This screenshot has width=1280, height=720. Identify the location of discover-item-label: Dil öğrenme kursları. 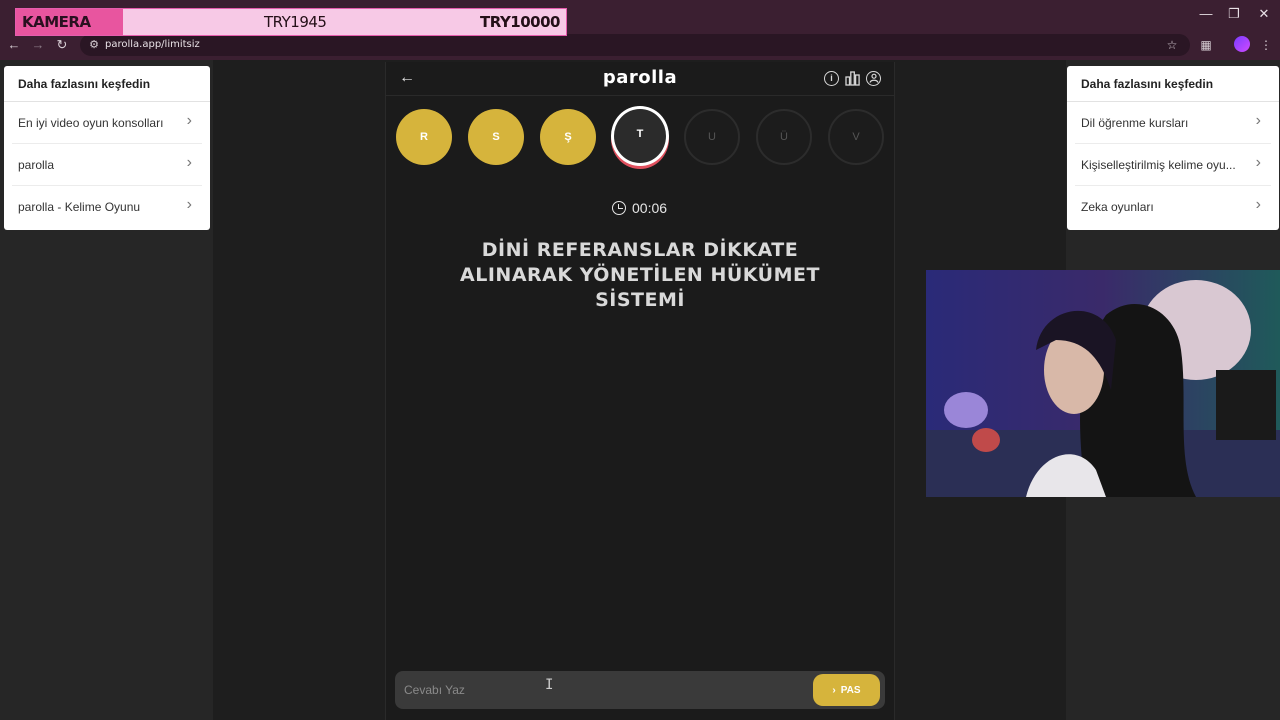
(1135, 123).